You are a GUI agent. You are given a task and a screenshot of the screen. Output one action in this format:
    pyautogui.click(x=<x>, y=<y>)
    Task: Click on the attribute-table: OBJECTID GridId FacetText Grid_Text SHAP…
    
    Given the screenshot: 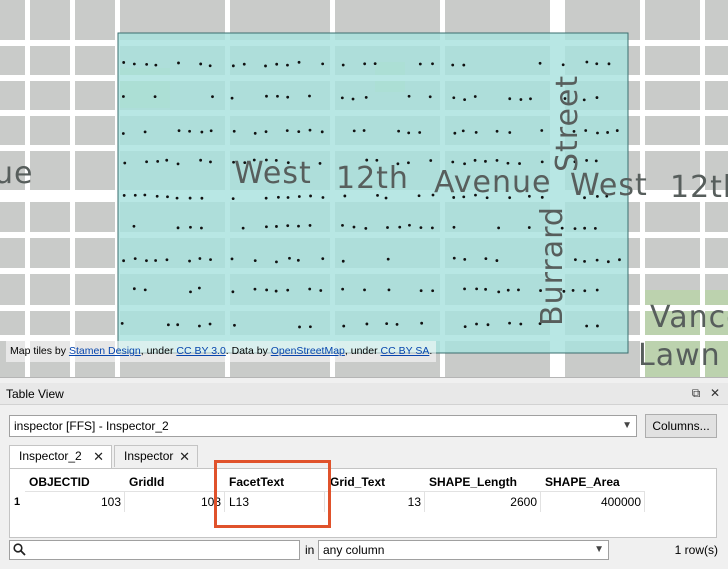 What is the action you would take?
    pyautogui.click(x=363, y=503)
    